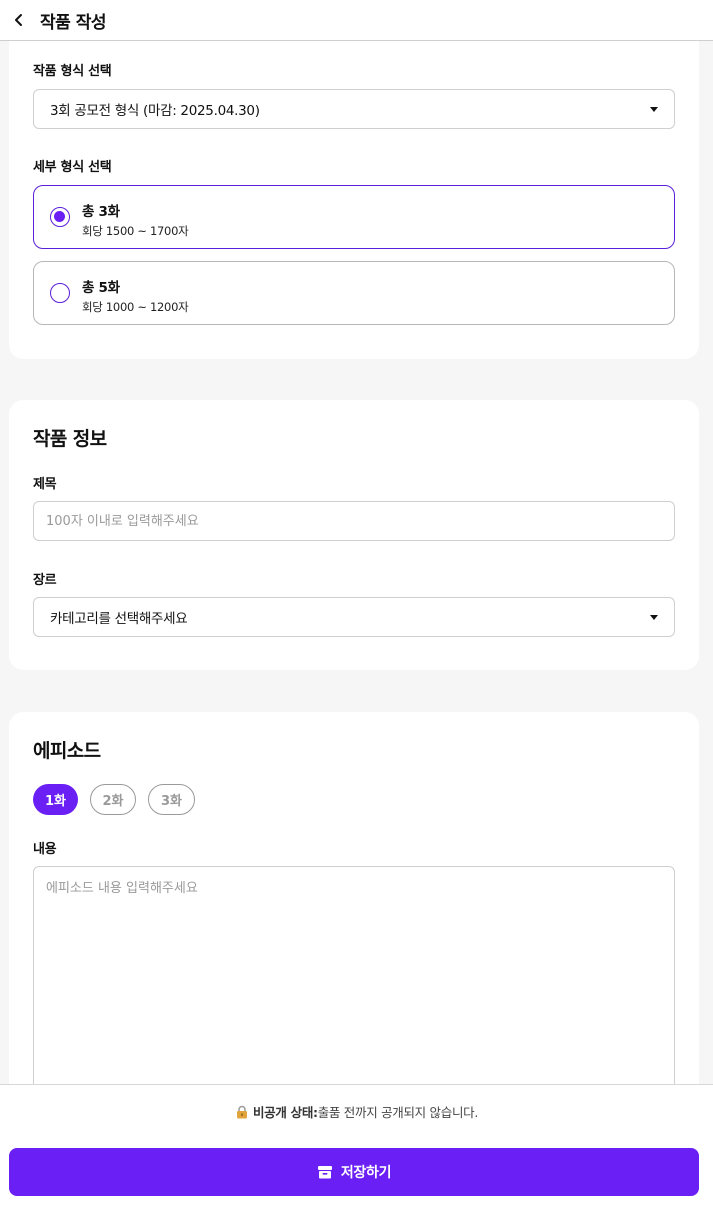  I want to click on format-select: 3회 공모전 형식 (마감: 2025.04.30), so click(354, 109).